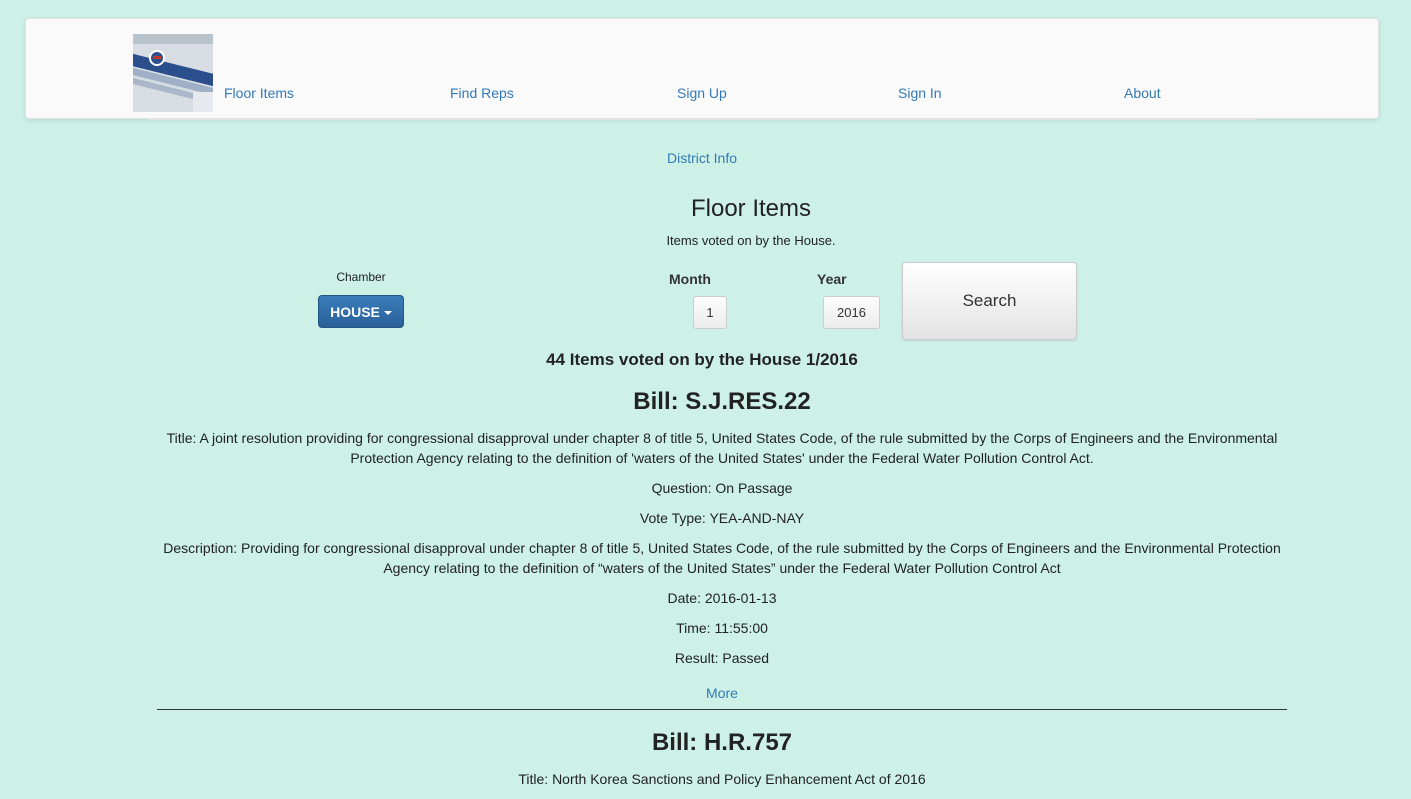  Describe the element at coordinates (702, 93) in the screenshot. I see `nav-sign-up: Sign Up` at that location.